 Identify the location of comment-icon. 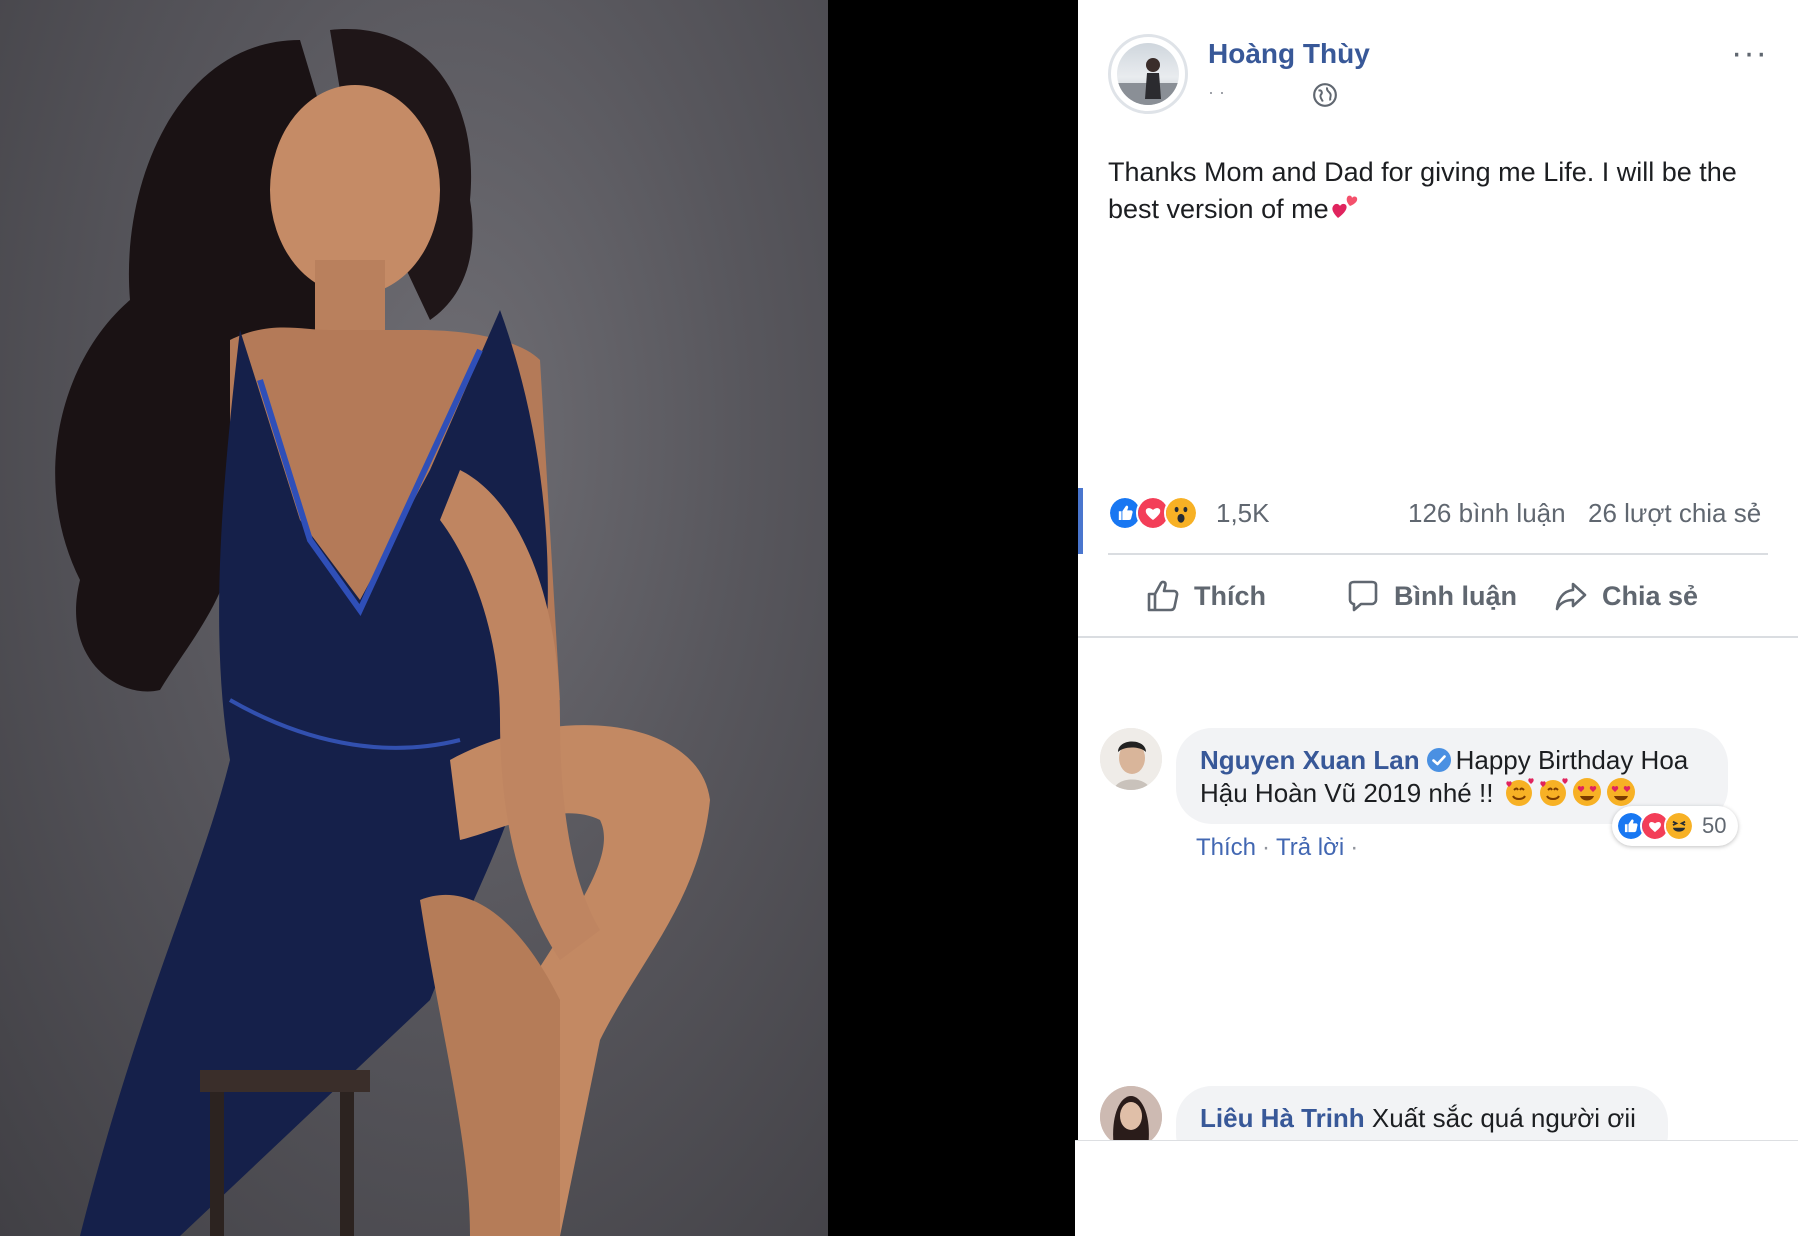
(1363, 596).